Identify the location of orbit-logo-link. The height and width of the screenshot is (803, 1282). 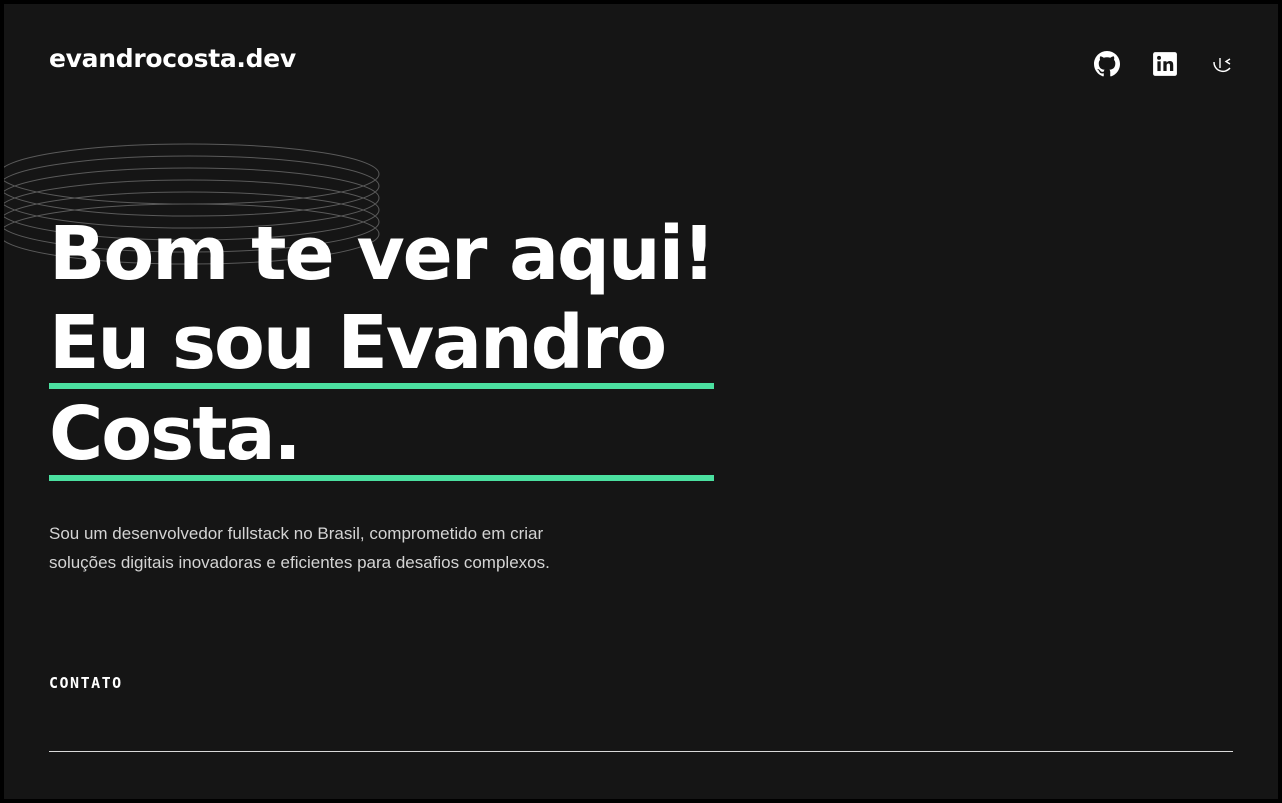
(1223, 64).